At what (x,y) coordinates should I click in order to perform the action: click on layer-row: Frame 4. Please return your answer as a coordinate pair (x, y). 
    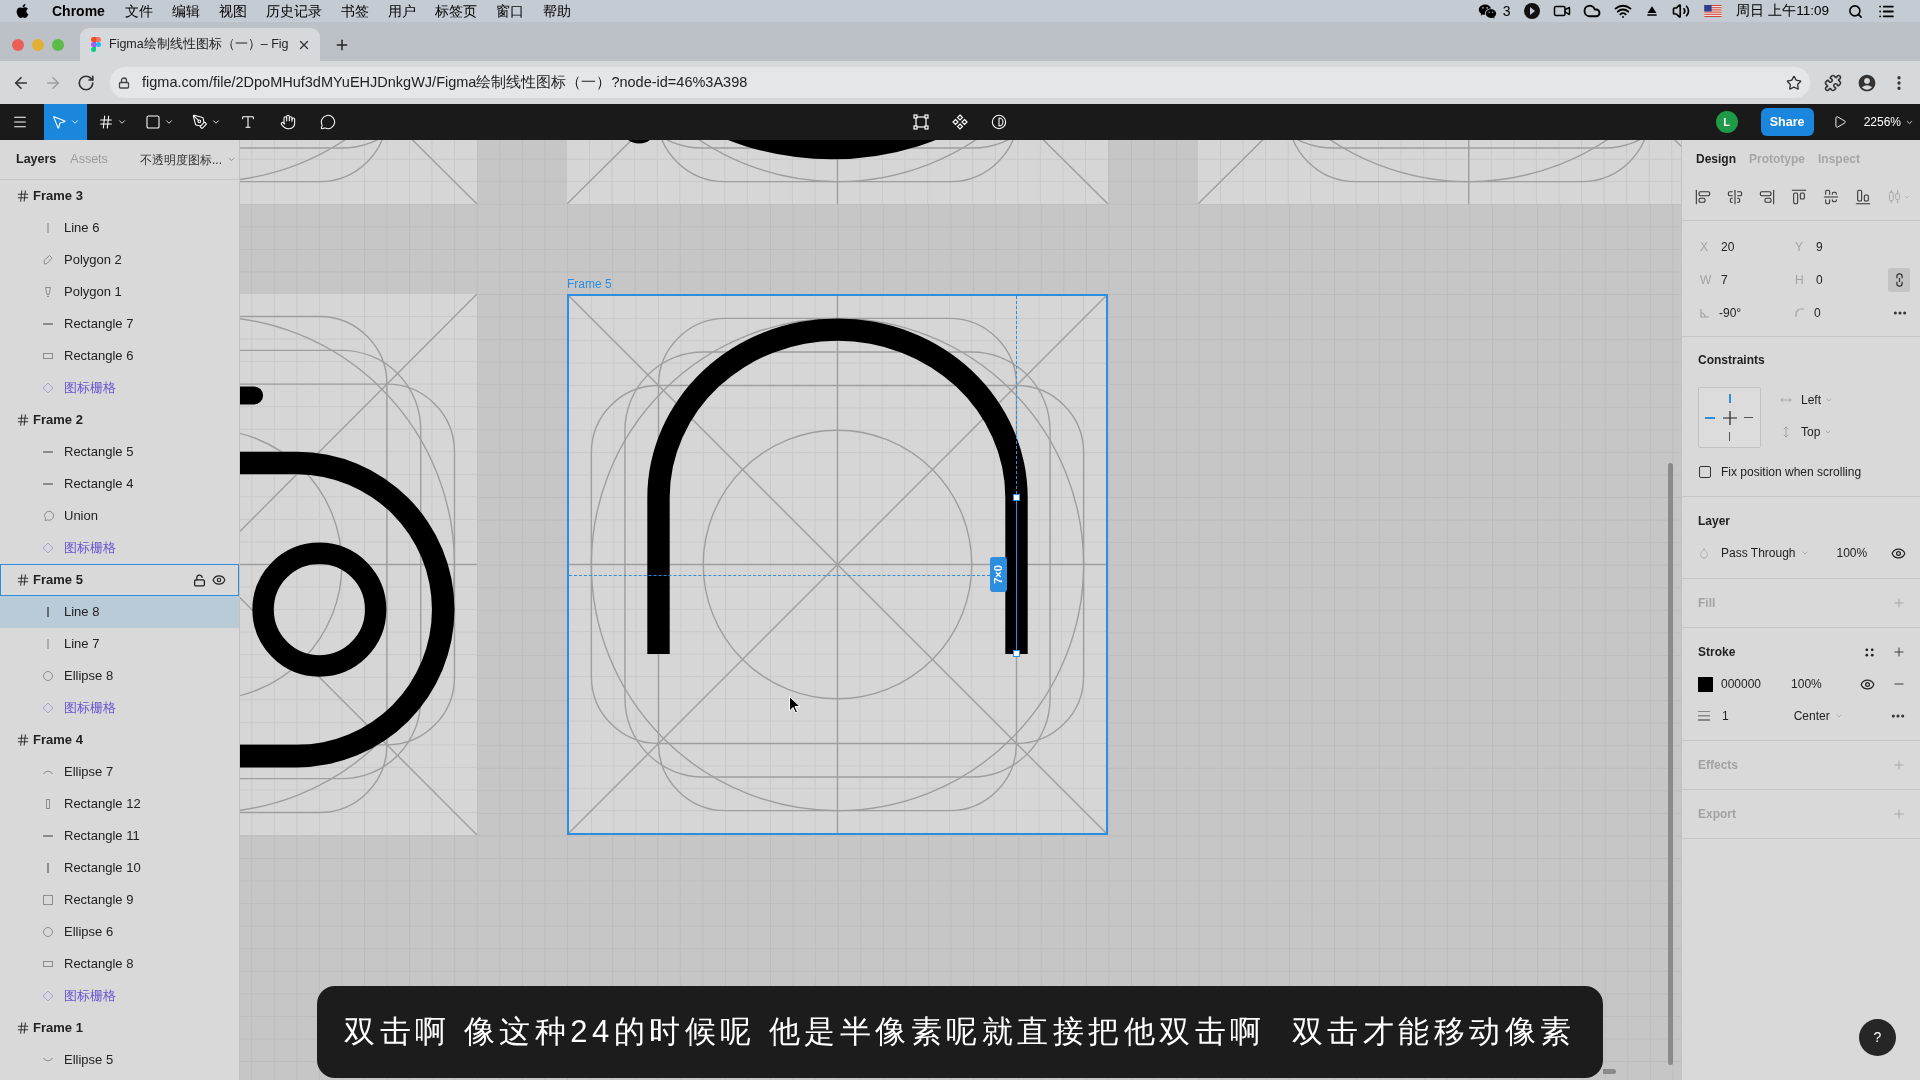
    Looking at the image, I should click on (119, 740).